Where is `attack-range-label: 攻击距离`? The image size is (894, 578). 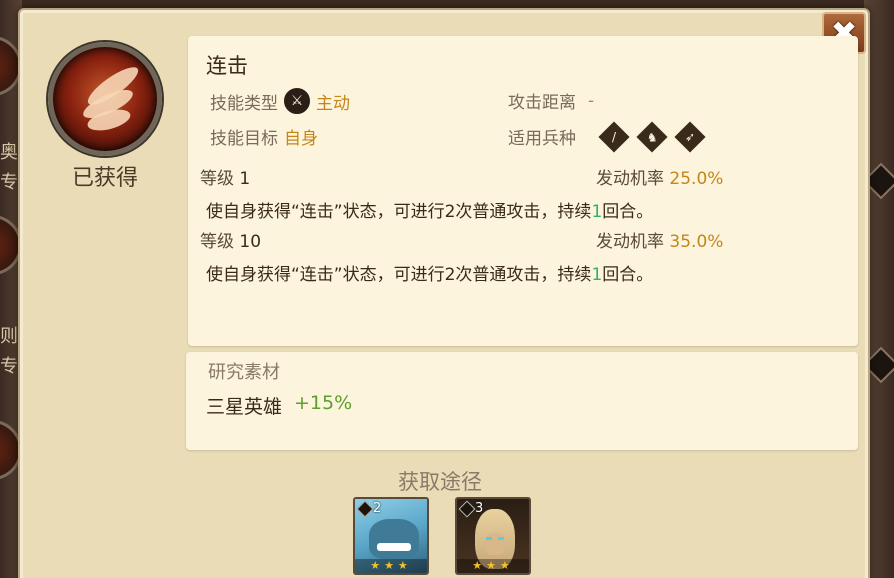 attack-range-label: 攻击距离 is located at coordinates (542, 103).